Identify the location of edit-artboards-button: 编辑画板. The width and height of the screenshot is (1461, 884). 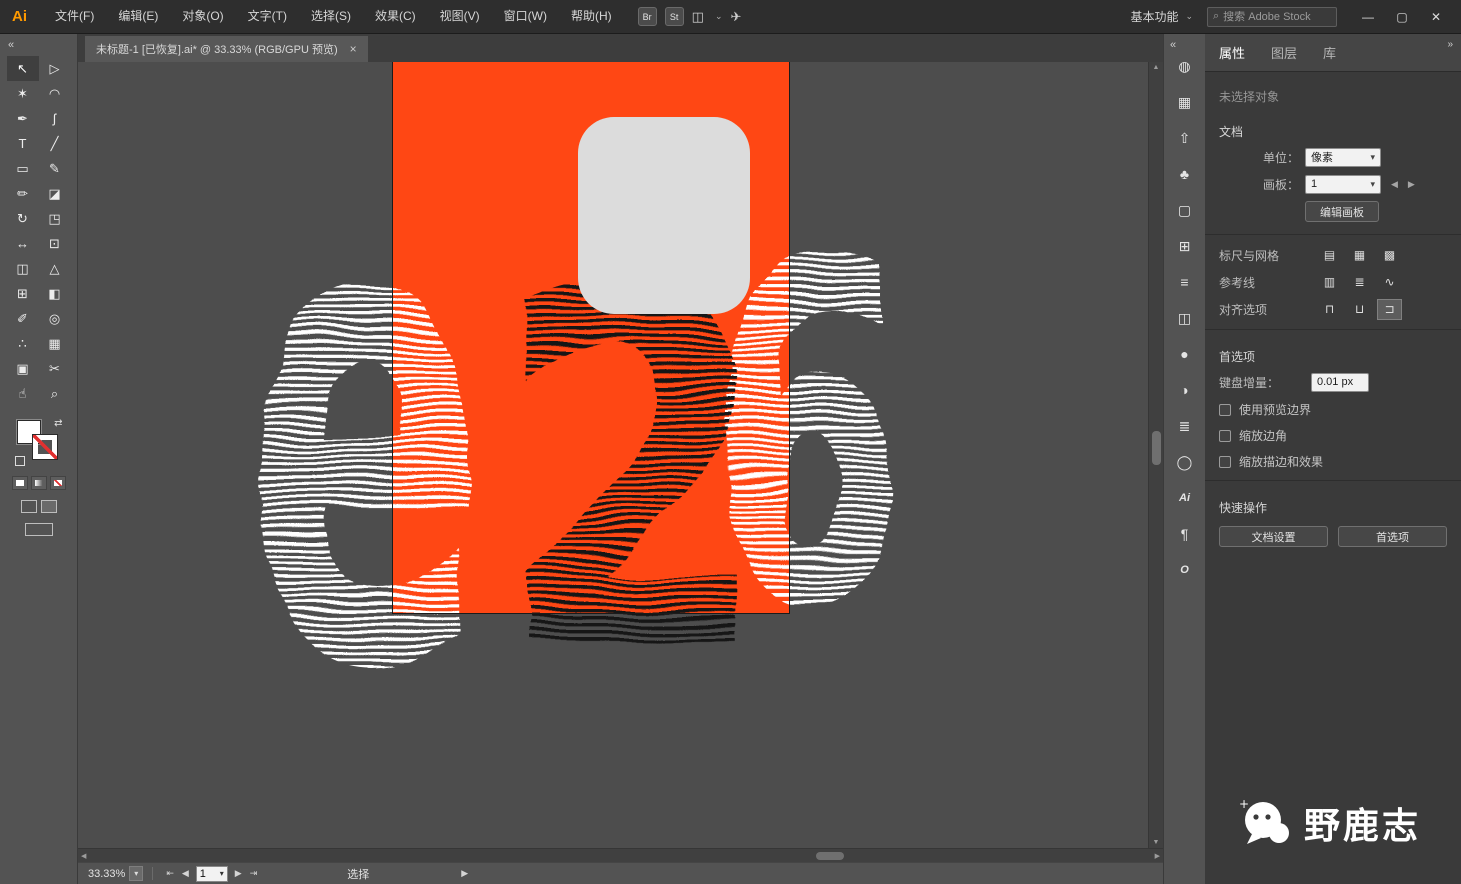
(1342, 211).